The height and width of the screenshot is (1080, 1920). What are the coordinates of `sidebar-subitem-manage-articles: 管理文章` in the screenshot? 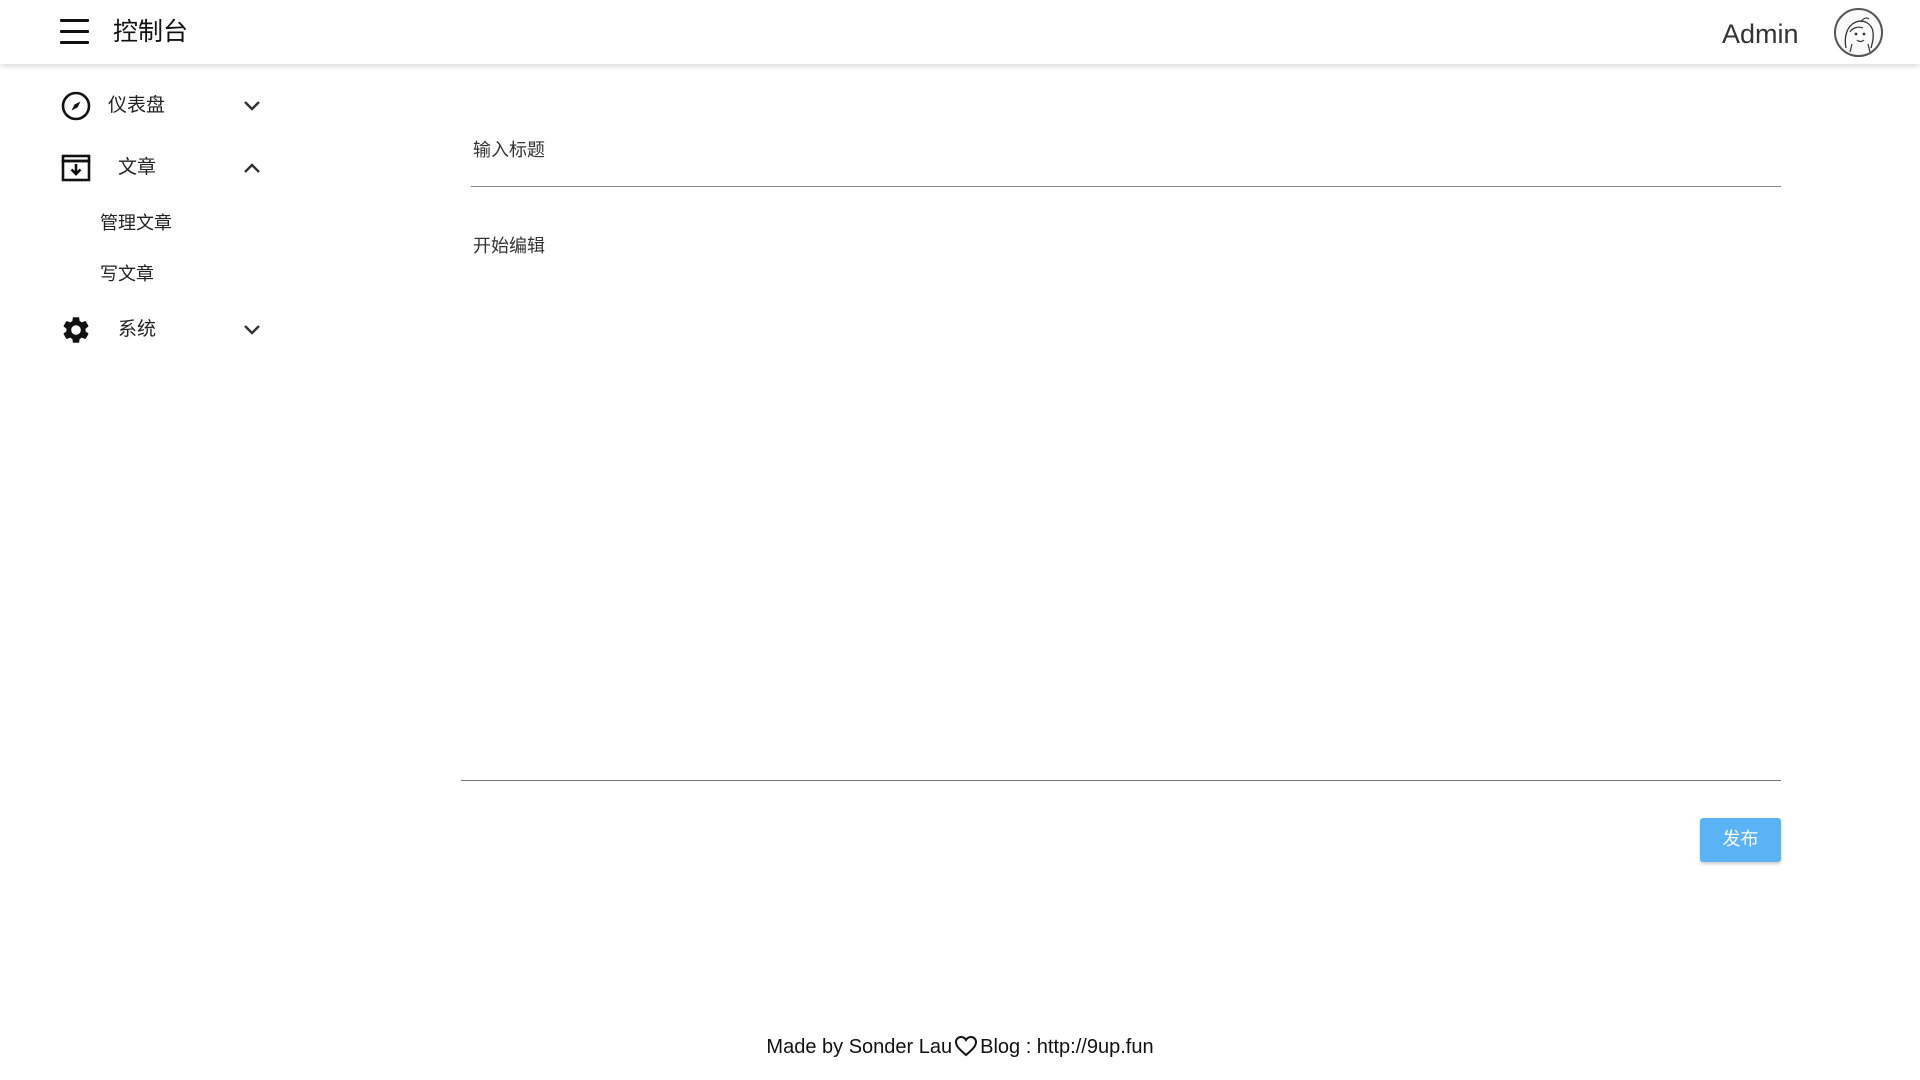 It's located at (190, 224).